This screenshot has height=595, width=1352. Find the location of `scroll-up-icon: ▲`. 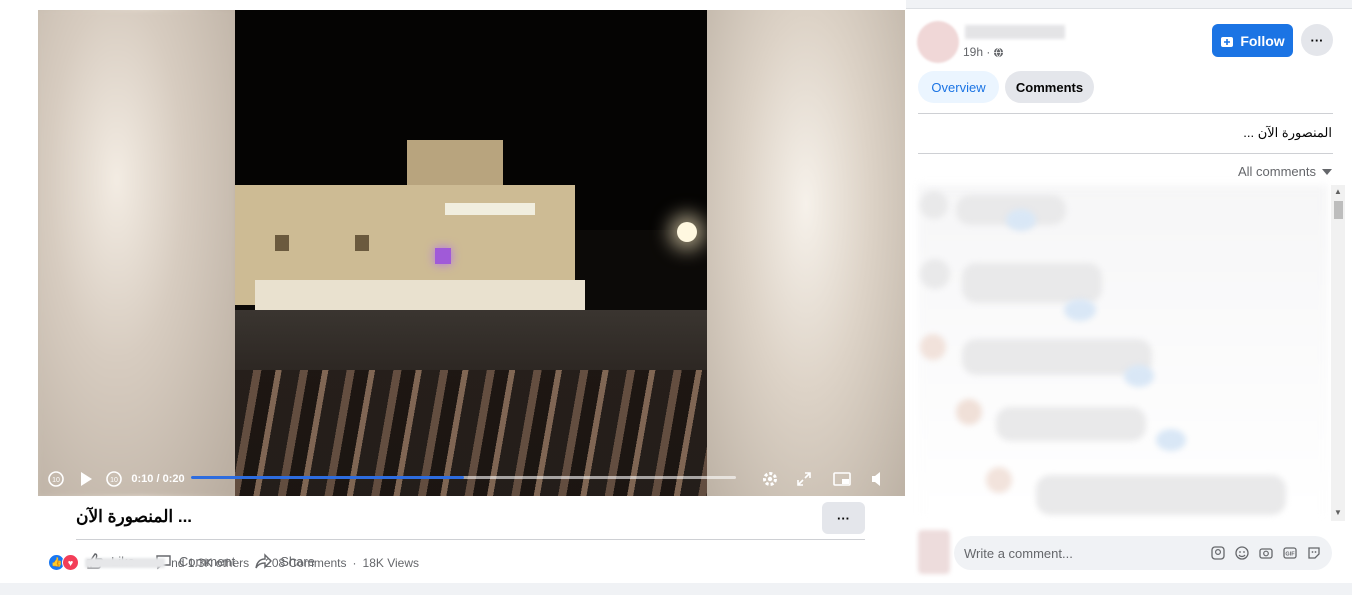

scroll-up-icon: ▲ is located at coordinates (1338, 191).